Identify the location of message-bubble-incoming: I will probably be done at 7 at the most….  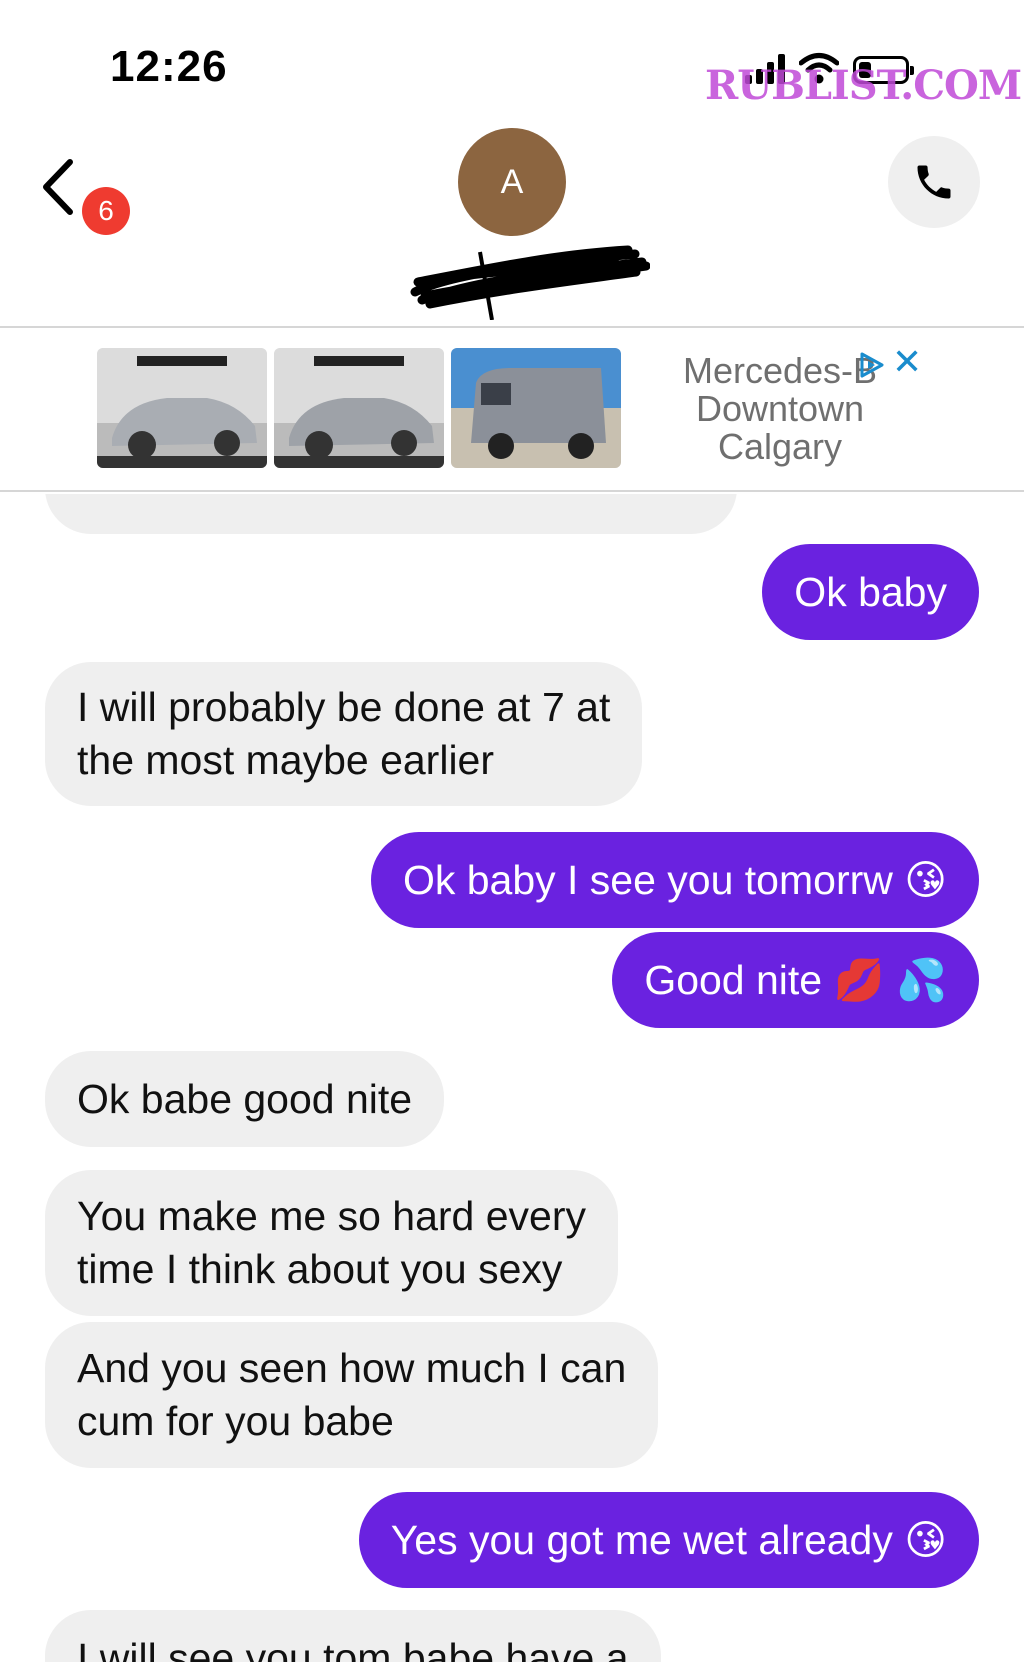
(344, 734).